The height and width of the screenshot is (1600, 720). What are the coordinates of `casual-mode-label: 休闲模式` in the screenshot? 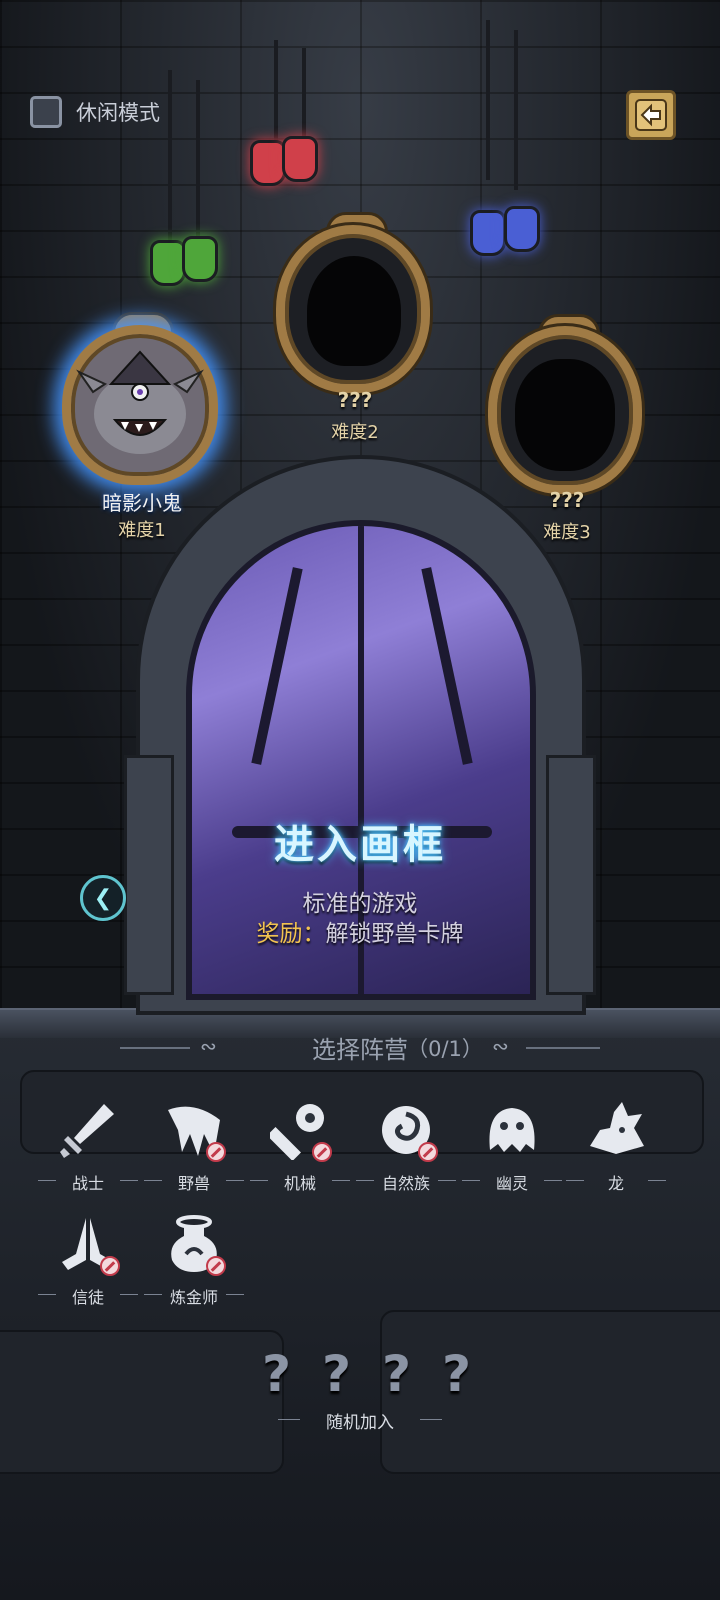 It's located at (118, 113).